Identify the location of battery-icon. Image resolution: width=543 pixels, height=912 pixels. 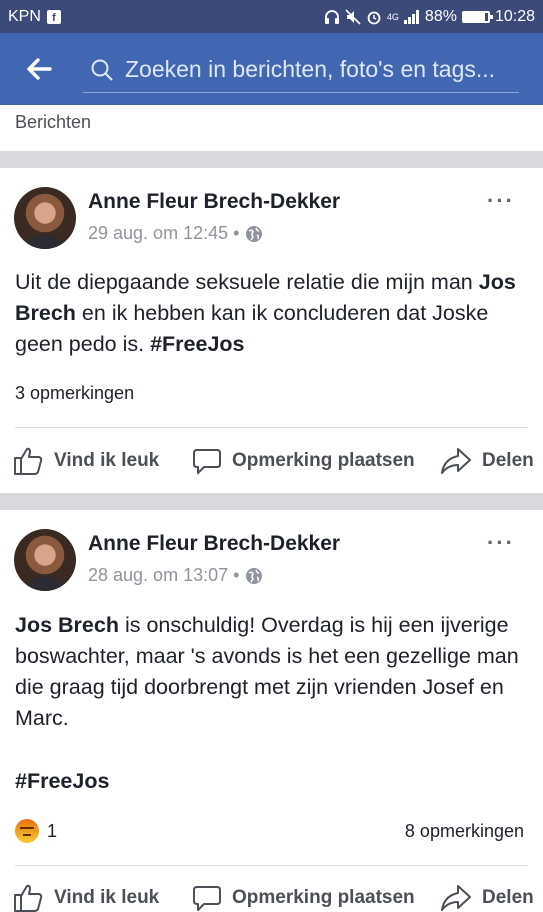
(477, 16).